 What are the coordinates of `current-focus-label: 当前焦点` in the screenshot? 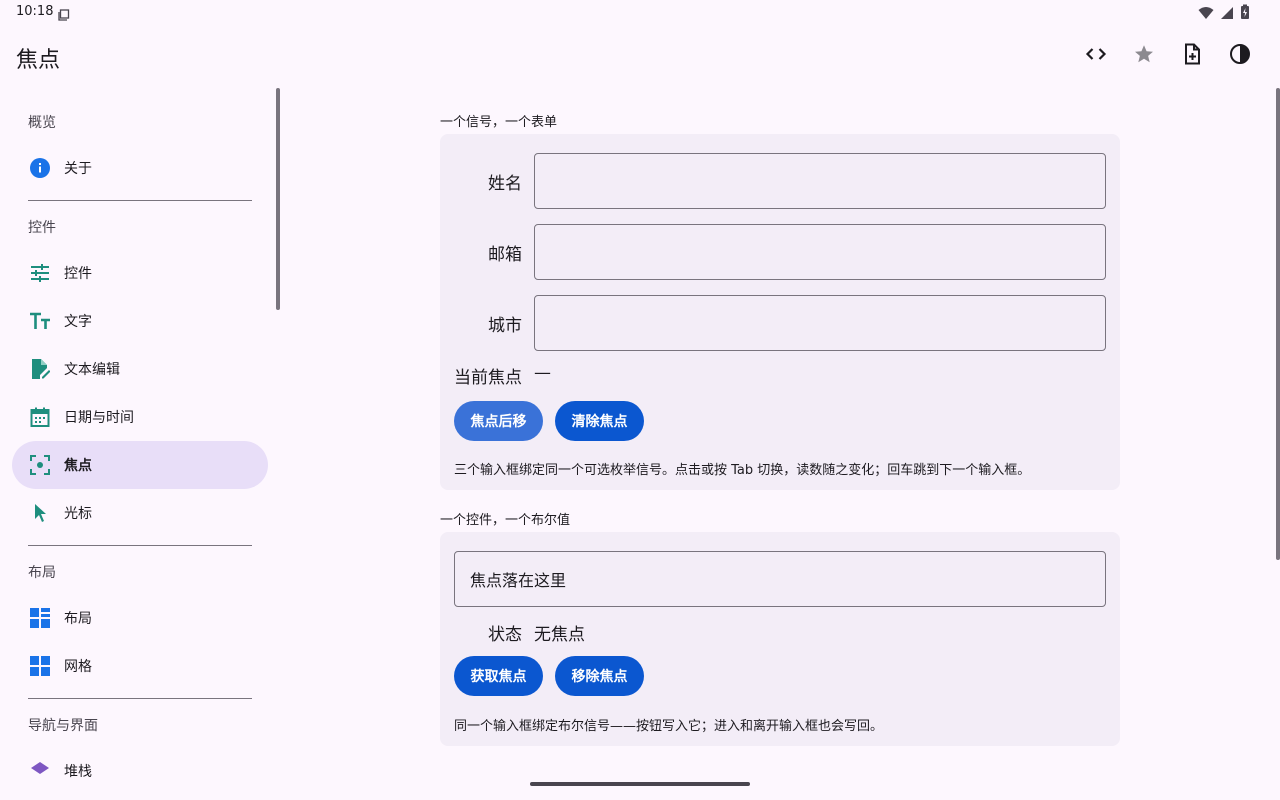 It's located at (488, 378).